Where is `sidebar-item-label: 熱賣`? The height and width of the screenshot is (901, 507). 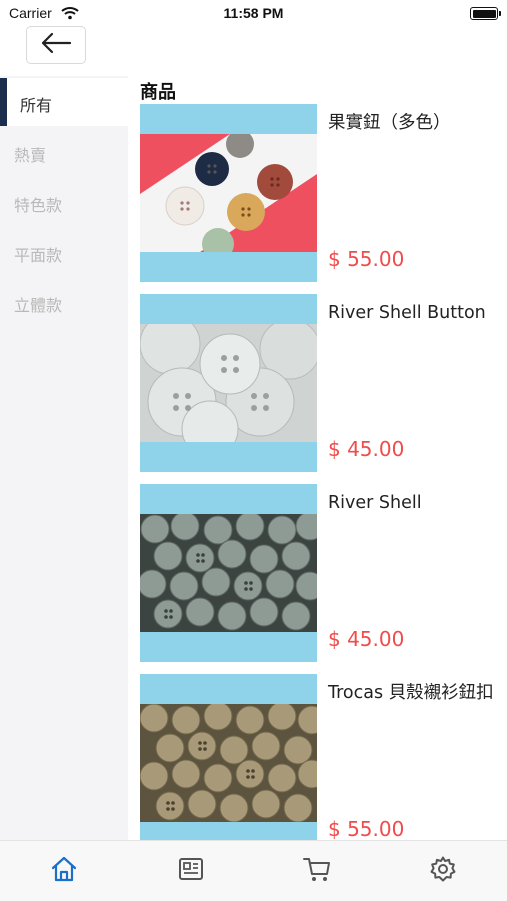
sidebar-item-label: 熱賣 is located at coordinates (30, 155).